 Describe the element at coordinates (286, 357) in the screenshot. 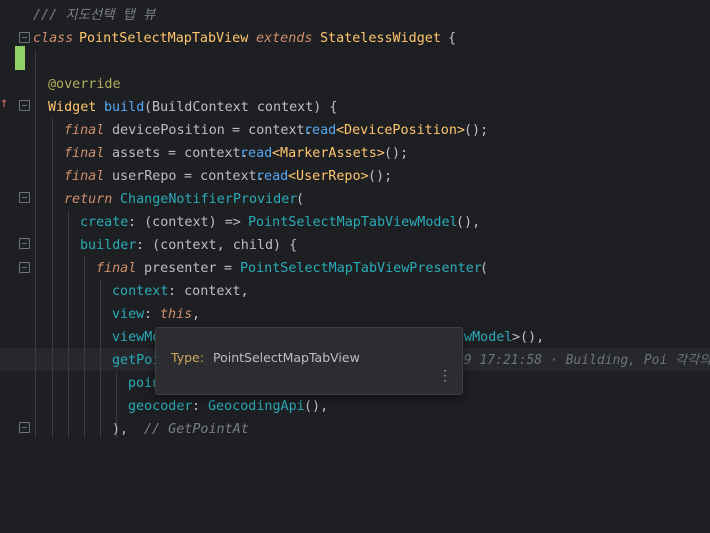

I see `type-value: PointSelectMapTabView` at that location.